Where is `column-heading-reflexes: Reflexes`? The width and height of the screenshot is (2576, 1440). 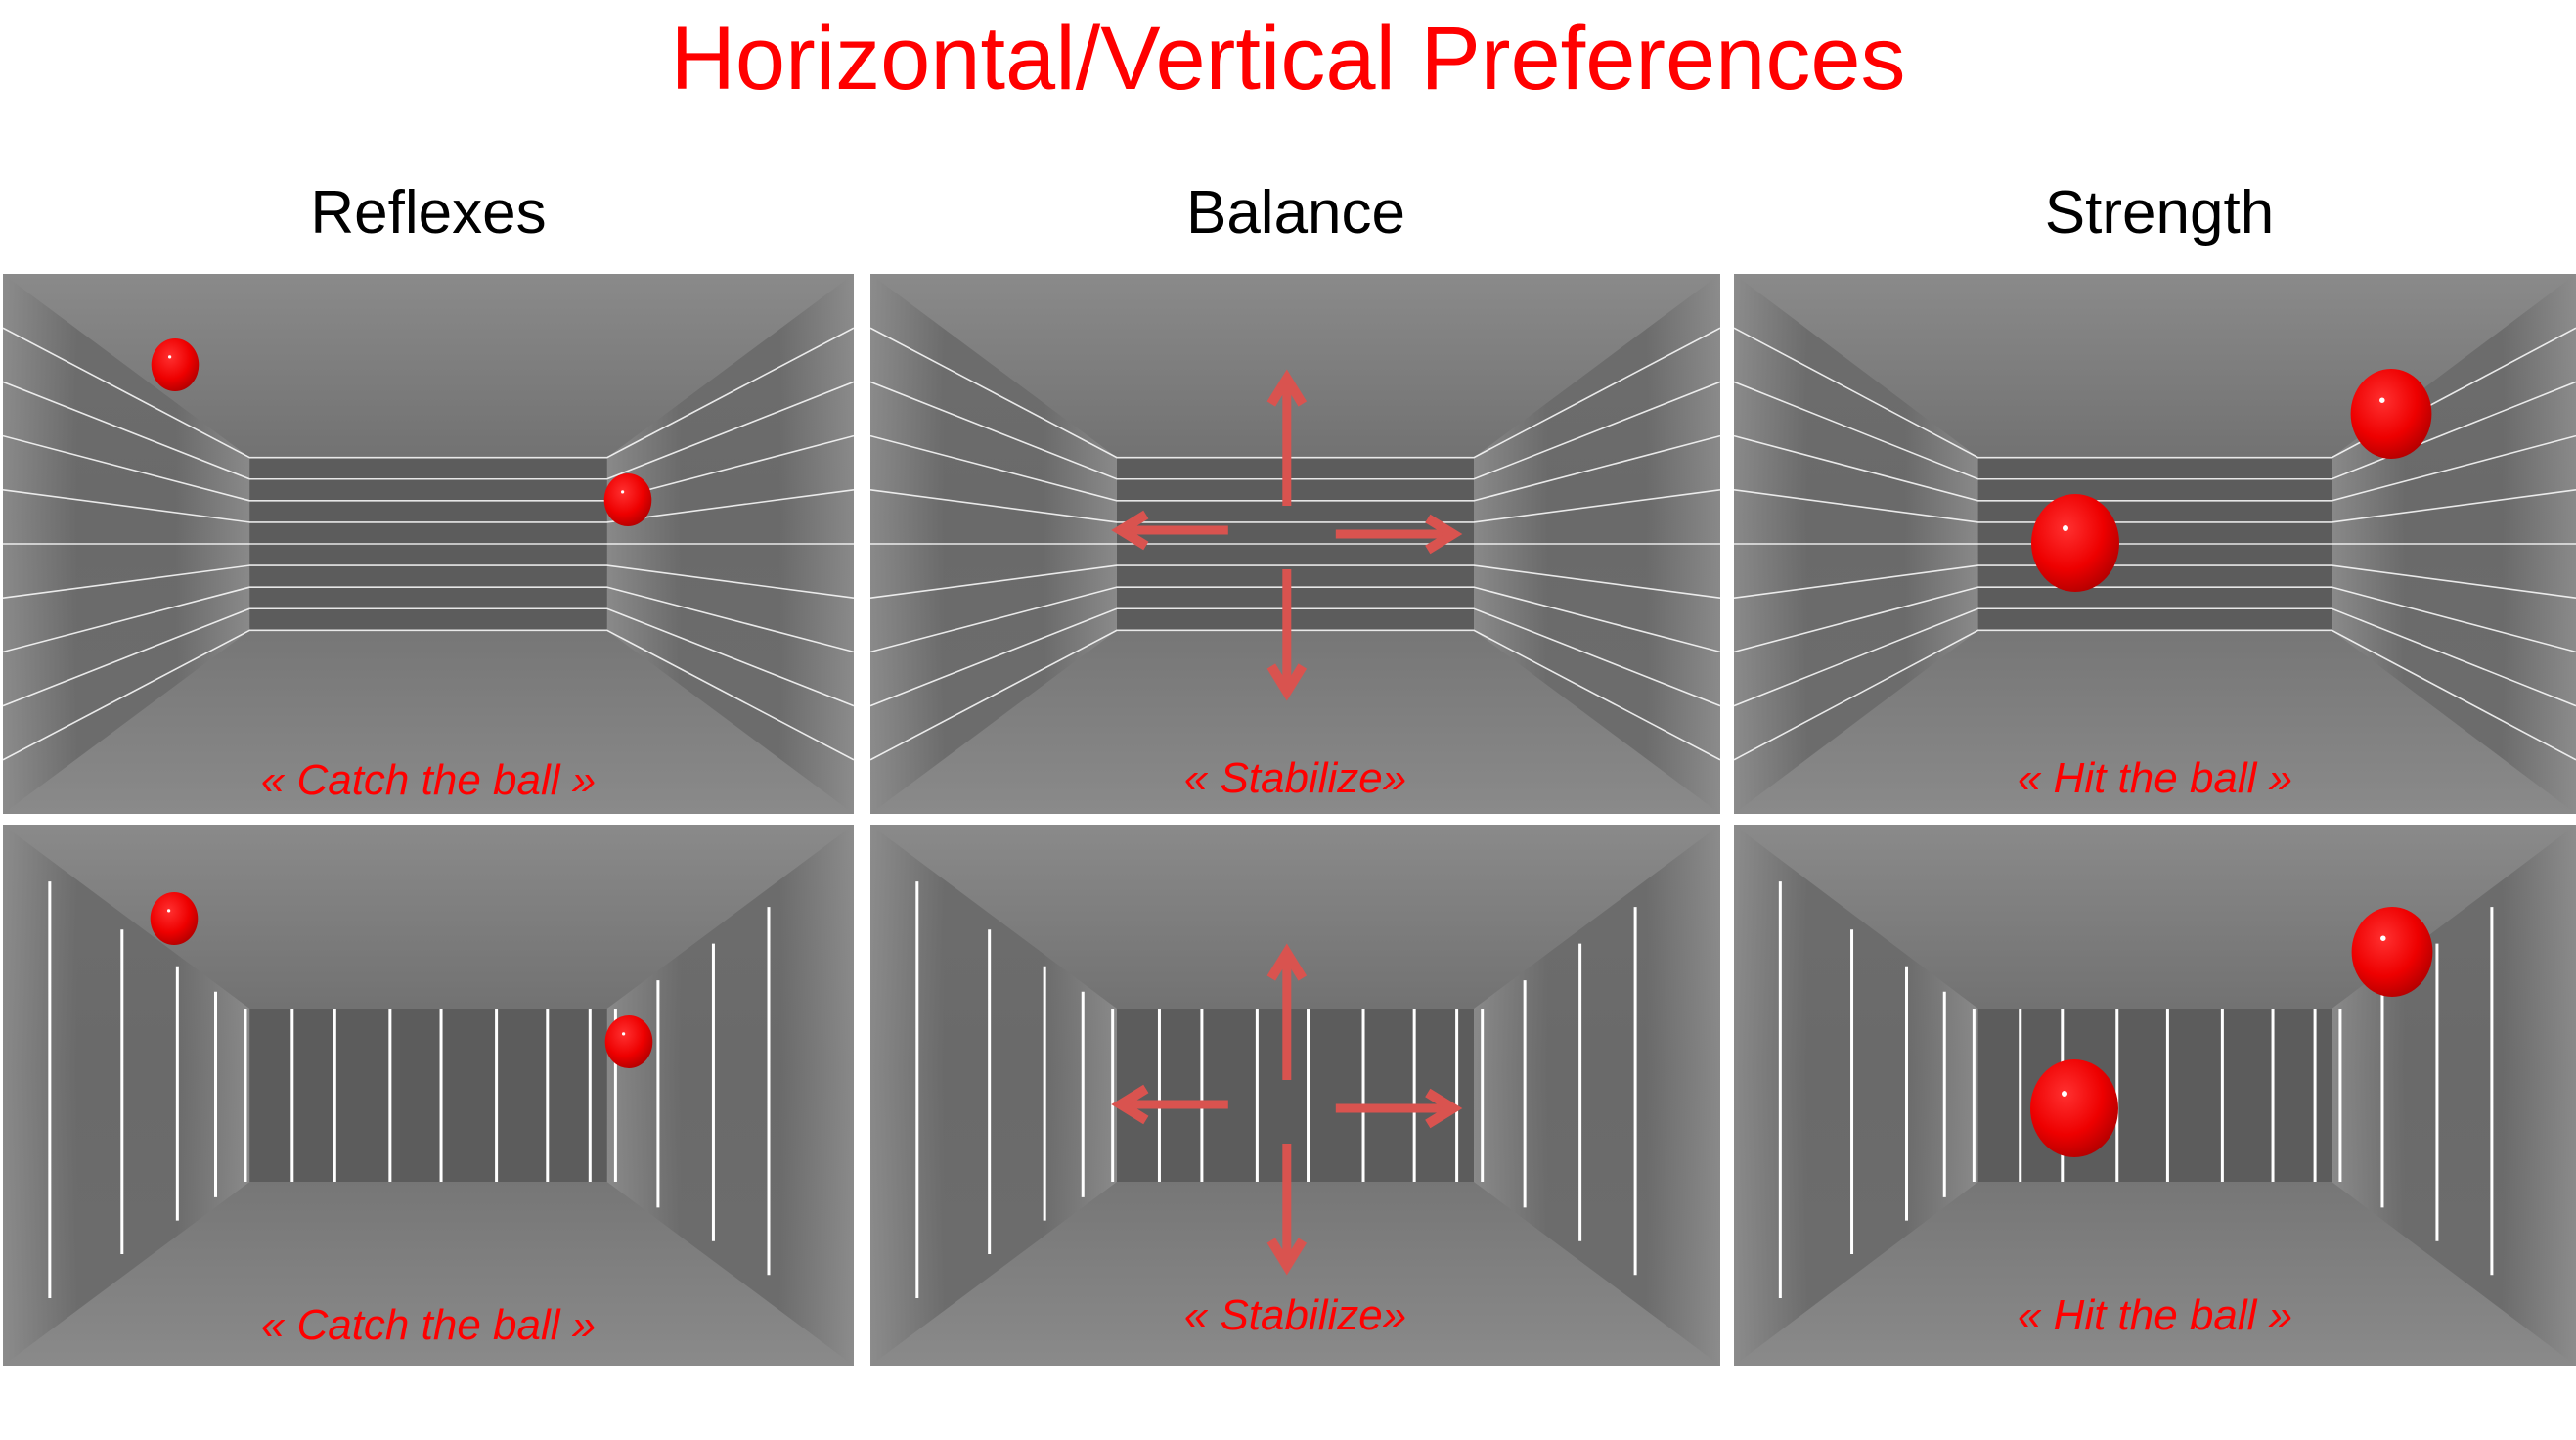 column-heading-reflexes: Reflexes is located at coordinates (429, 213).